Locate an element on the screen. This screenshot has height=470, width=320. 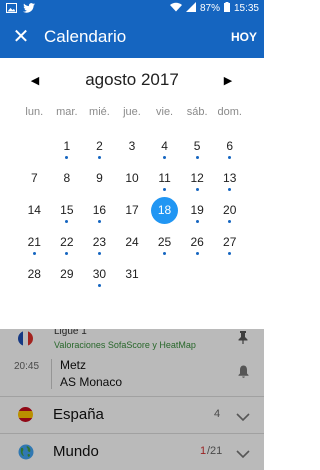
calendar-day: 10 is located at coordinates (132, 178).